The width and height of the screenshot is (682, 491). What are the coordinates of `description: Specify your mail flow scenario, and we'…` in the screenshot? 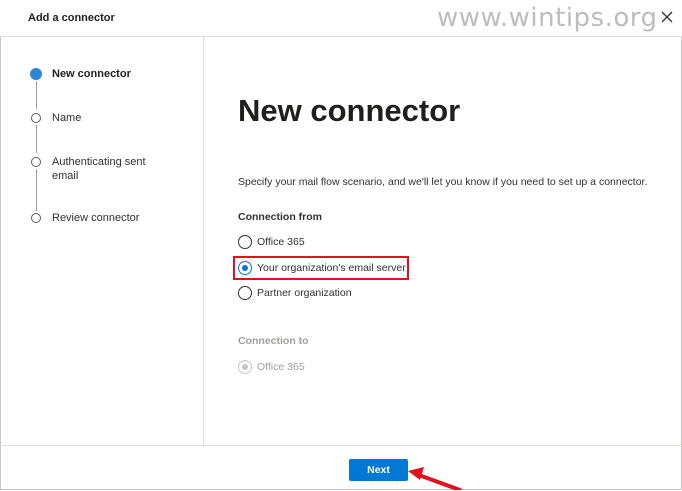 It's located at (443, 182).